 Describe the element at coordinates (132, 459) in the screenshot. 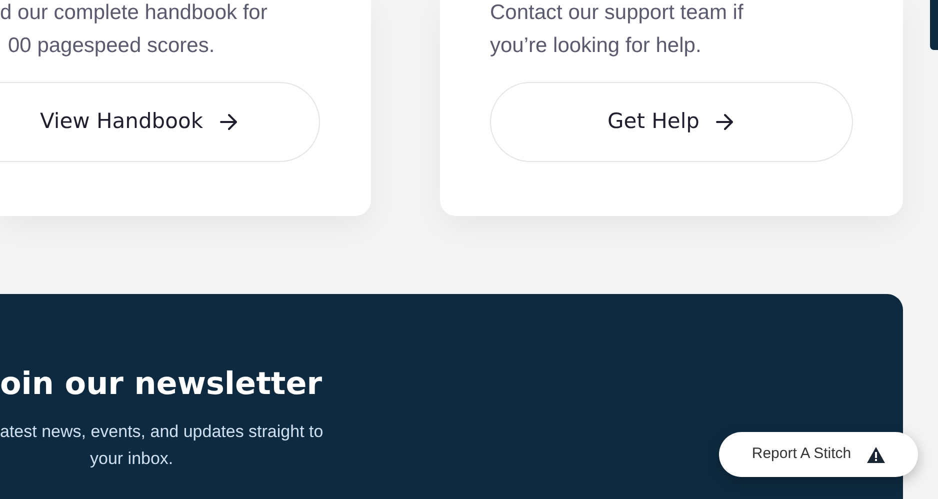

I see `newsletter-subtitle: your inbox.` at that location.